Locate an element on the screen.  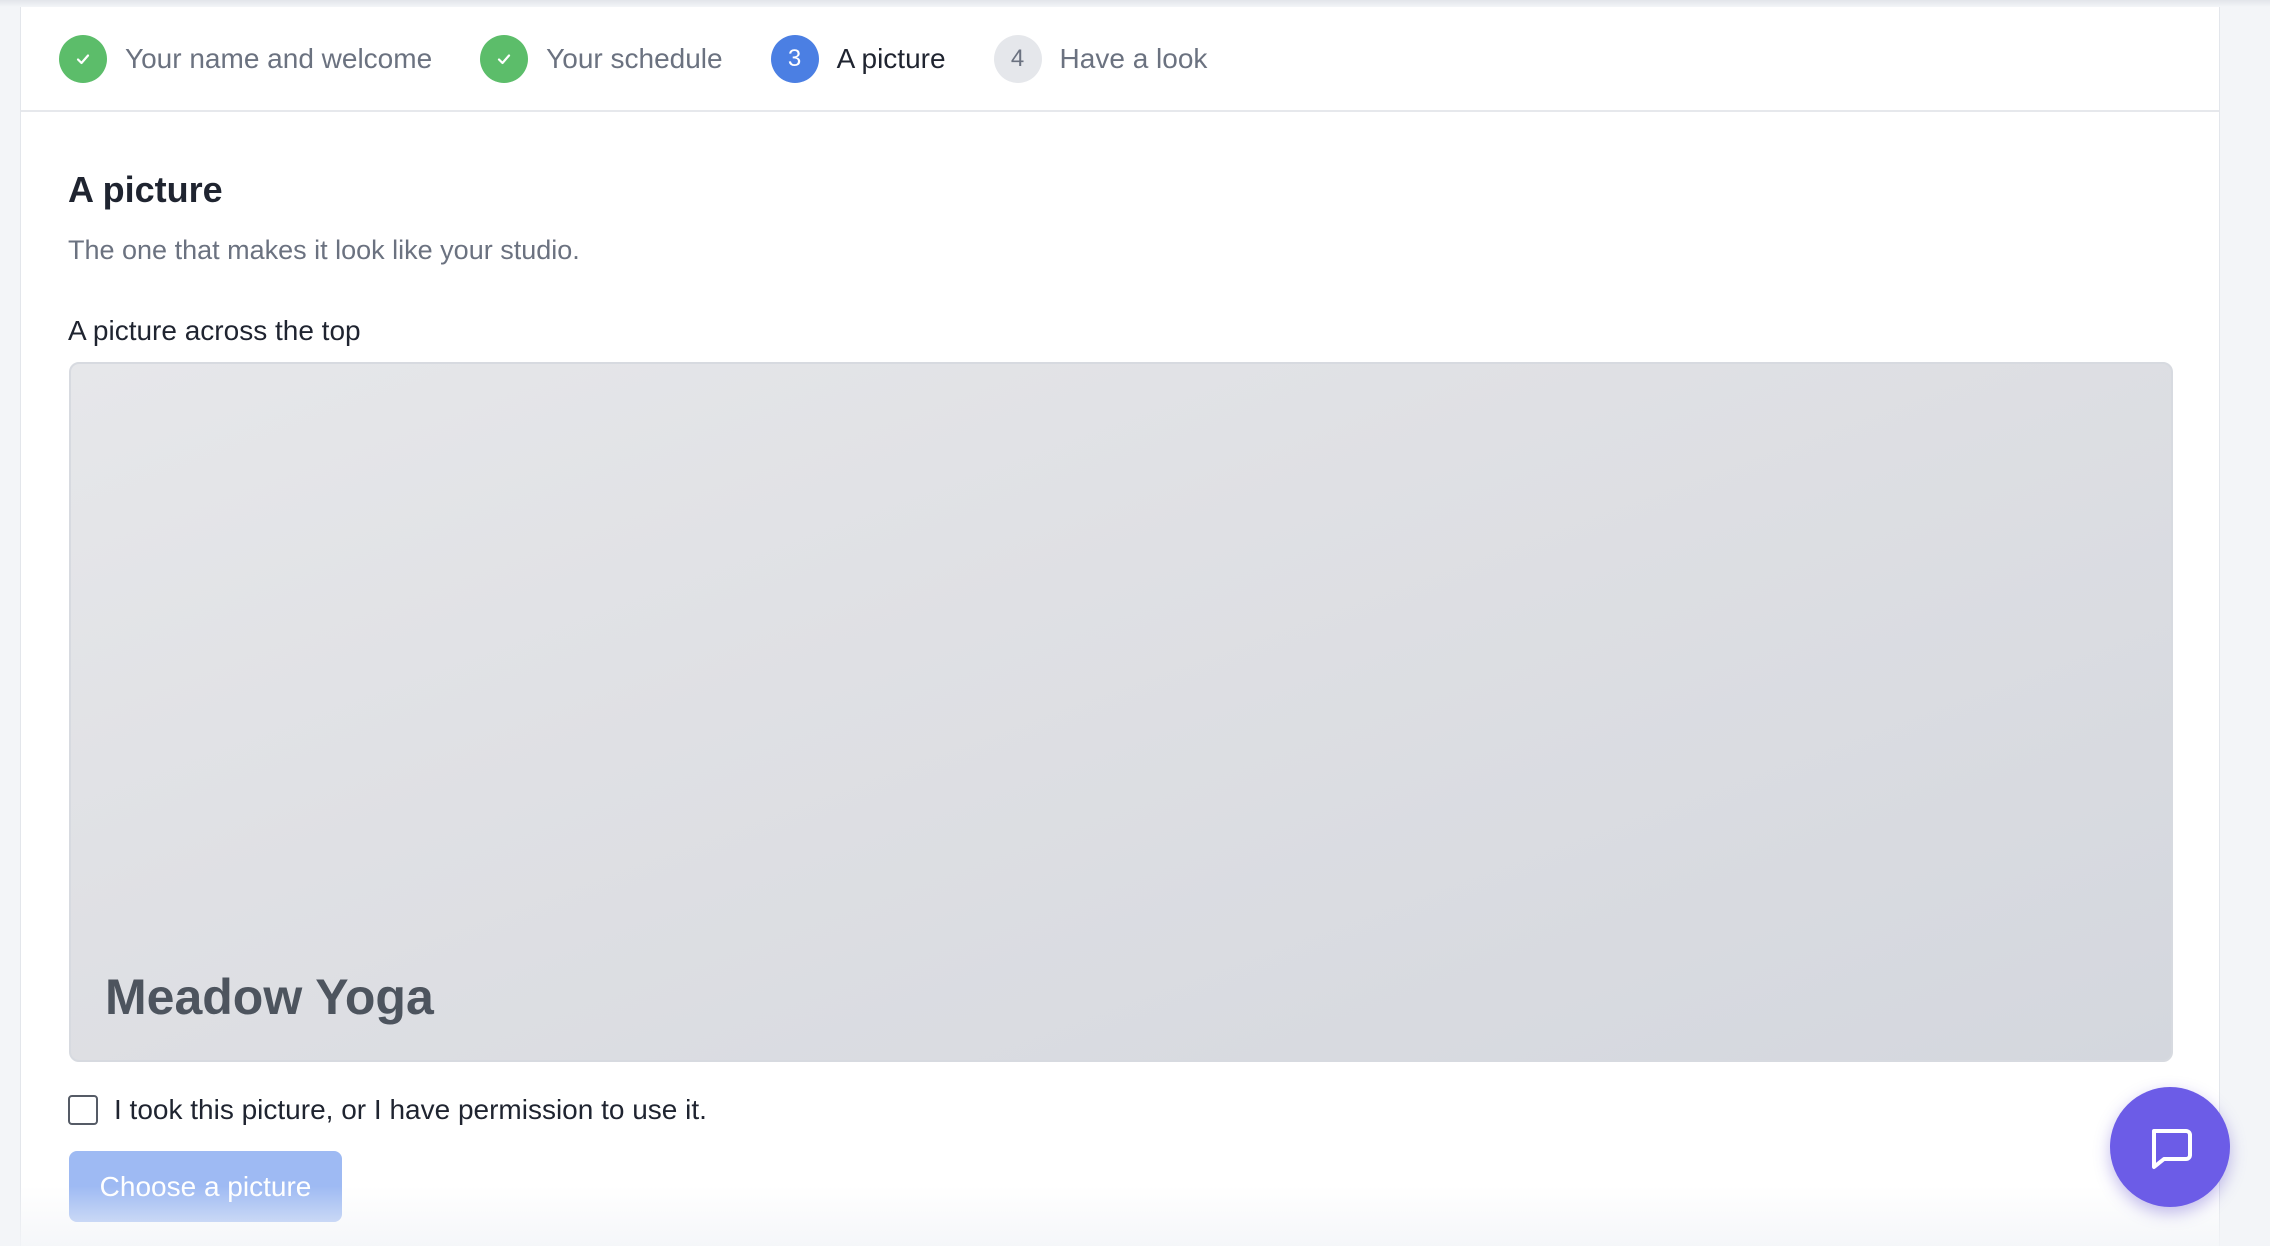
step-label: Your schedule is located at coordinates (634, 58).